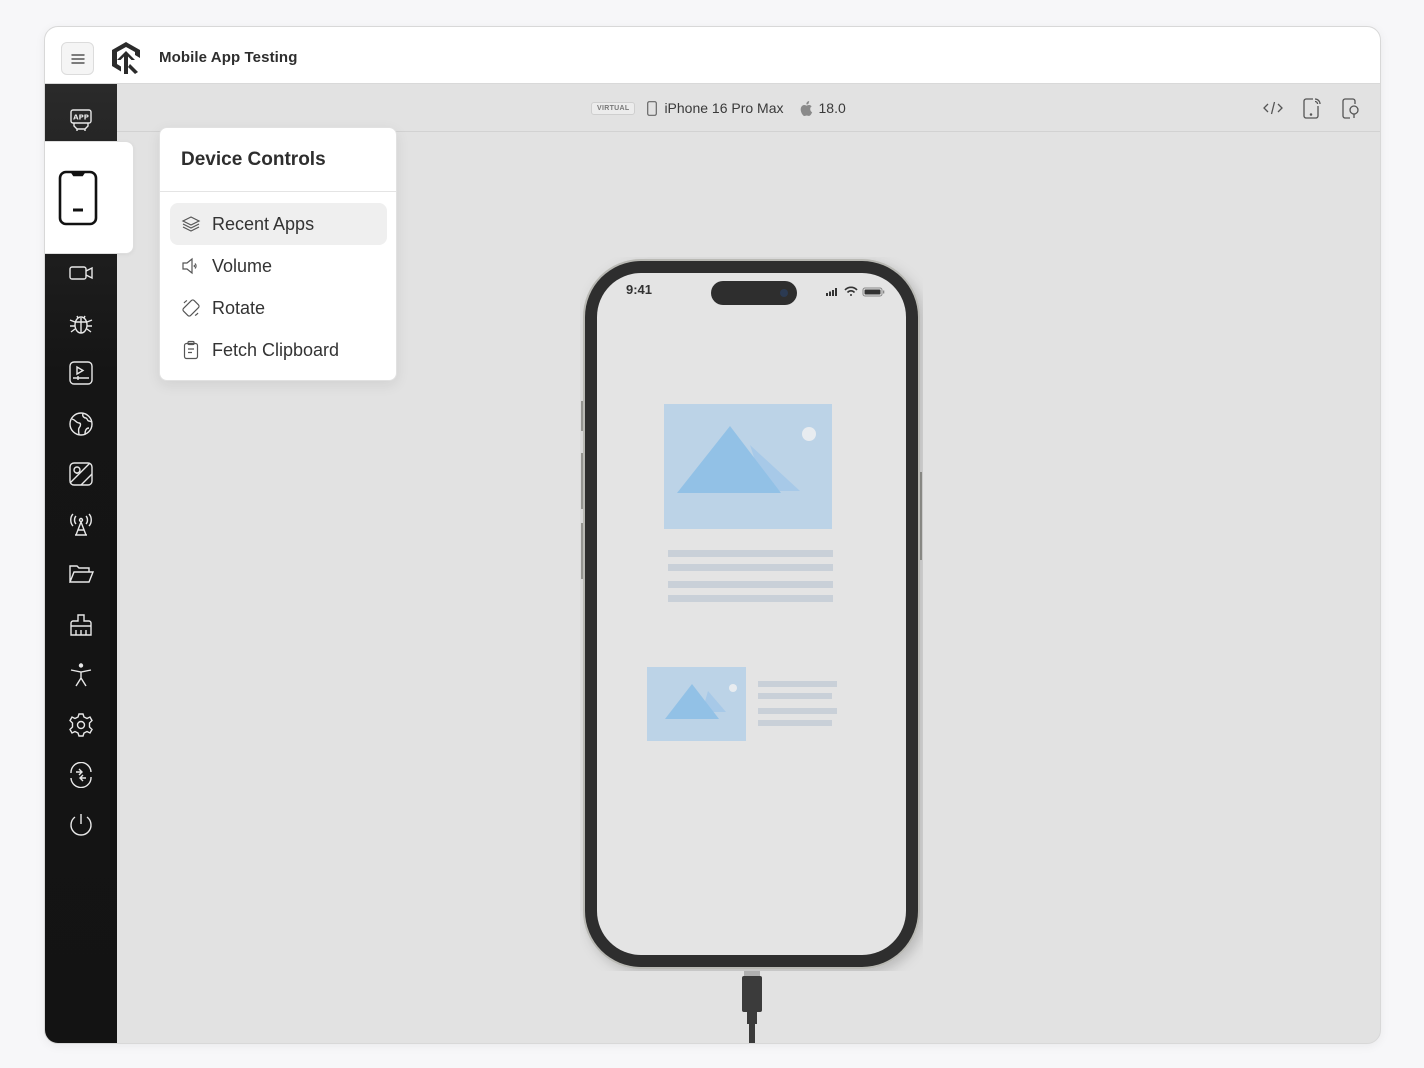  Describe the element at coordinates (126, 58) in the screenshot. I see `brand-logo-icon` at that location.